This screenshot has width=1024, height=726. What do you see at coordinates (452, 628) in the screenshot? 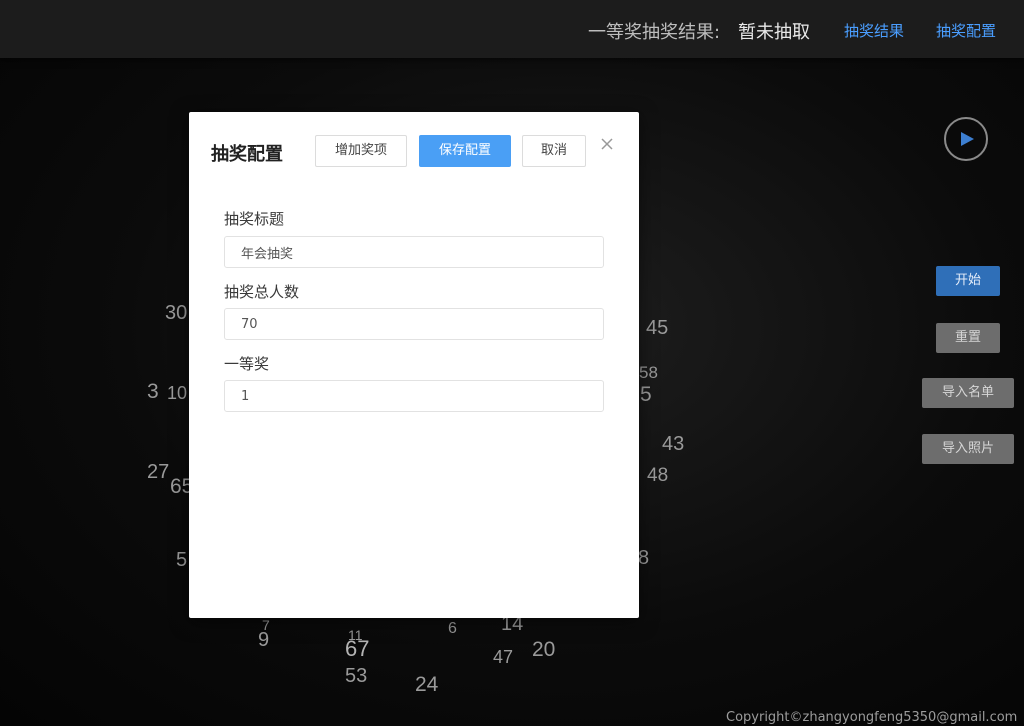
I see `number-ball: 6` at bounding box center [452, 628].